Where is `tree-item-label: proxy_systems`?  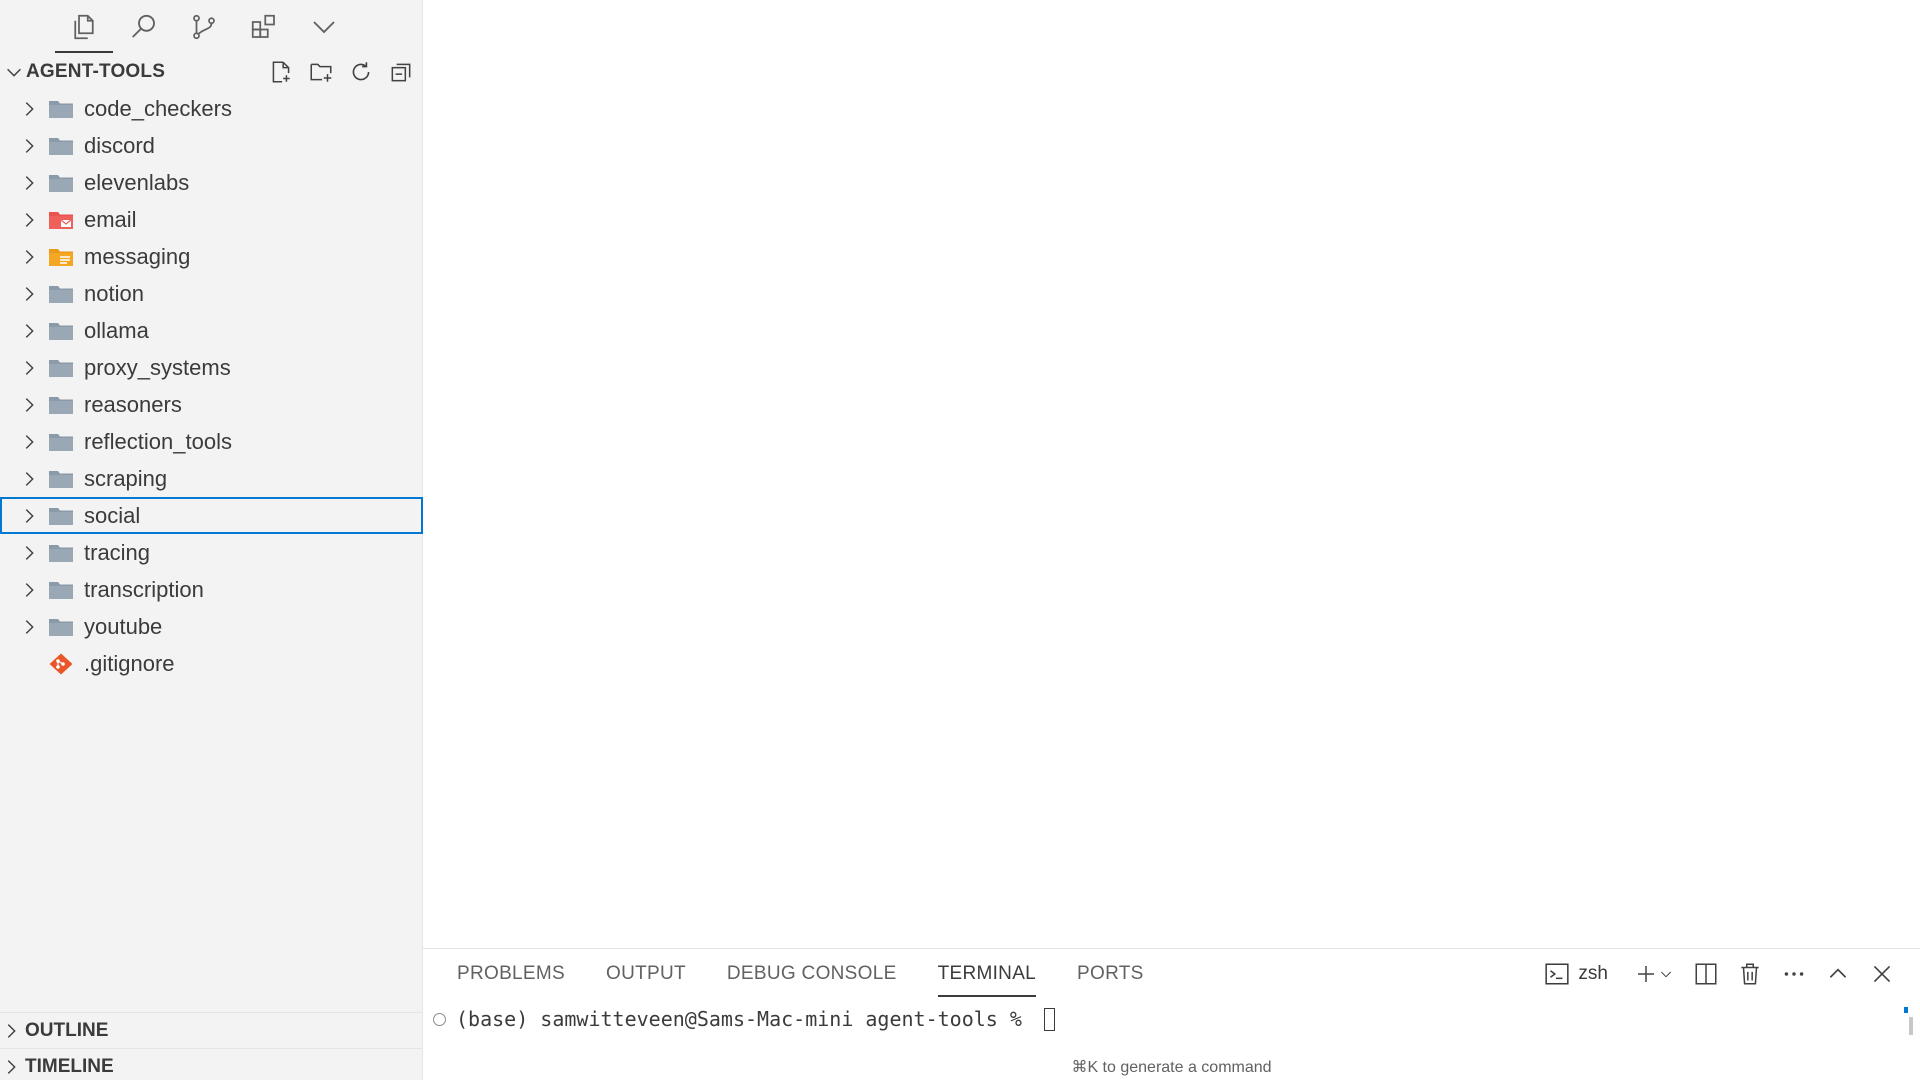 tree-item-label: proxy_systems is located at coordinates (157, 367).